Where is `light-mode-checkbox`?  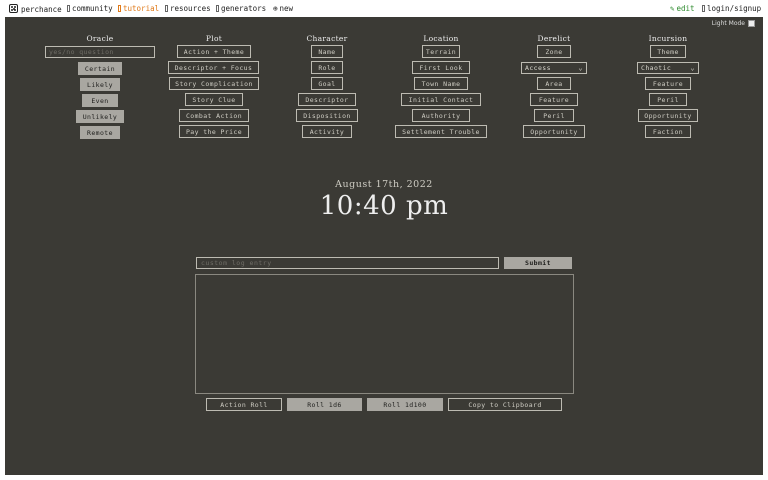 light-mode-checkbox is located at coordinates (751, 23).